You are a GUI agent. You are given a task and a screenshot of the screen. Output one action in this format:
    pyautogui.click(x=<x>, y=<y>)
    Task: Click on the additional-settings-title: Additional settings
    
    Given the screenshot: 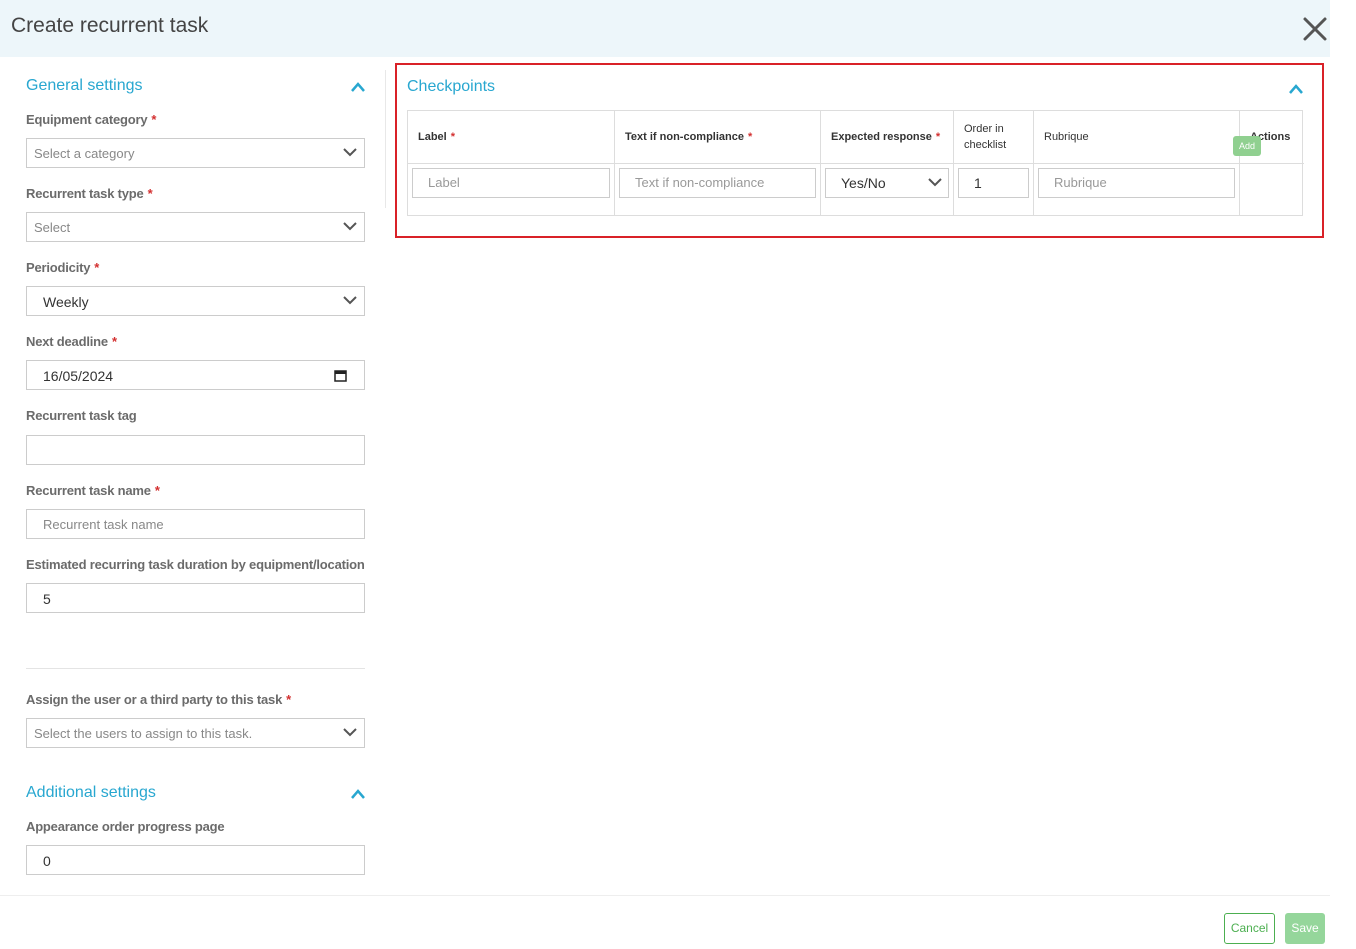 What is the action you would take?
    pyautogui.click(x=91, y=792)
    